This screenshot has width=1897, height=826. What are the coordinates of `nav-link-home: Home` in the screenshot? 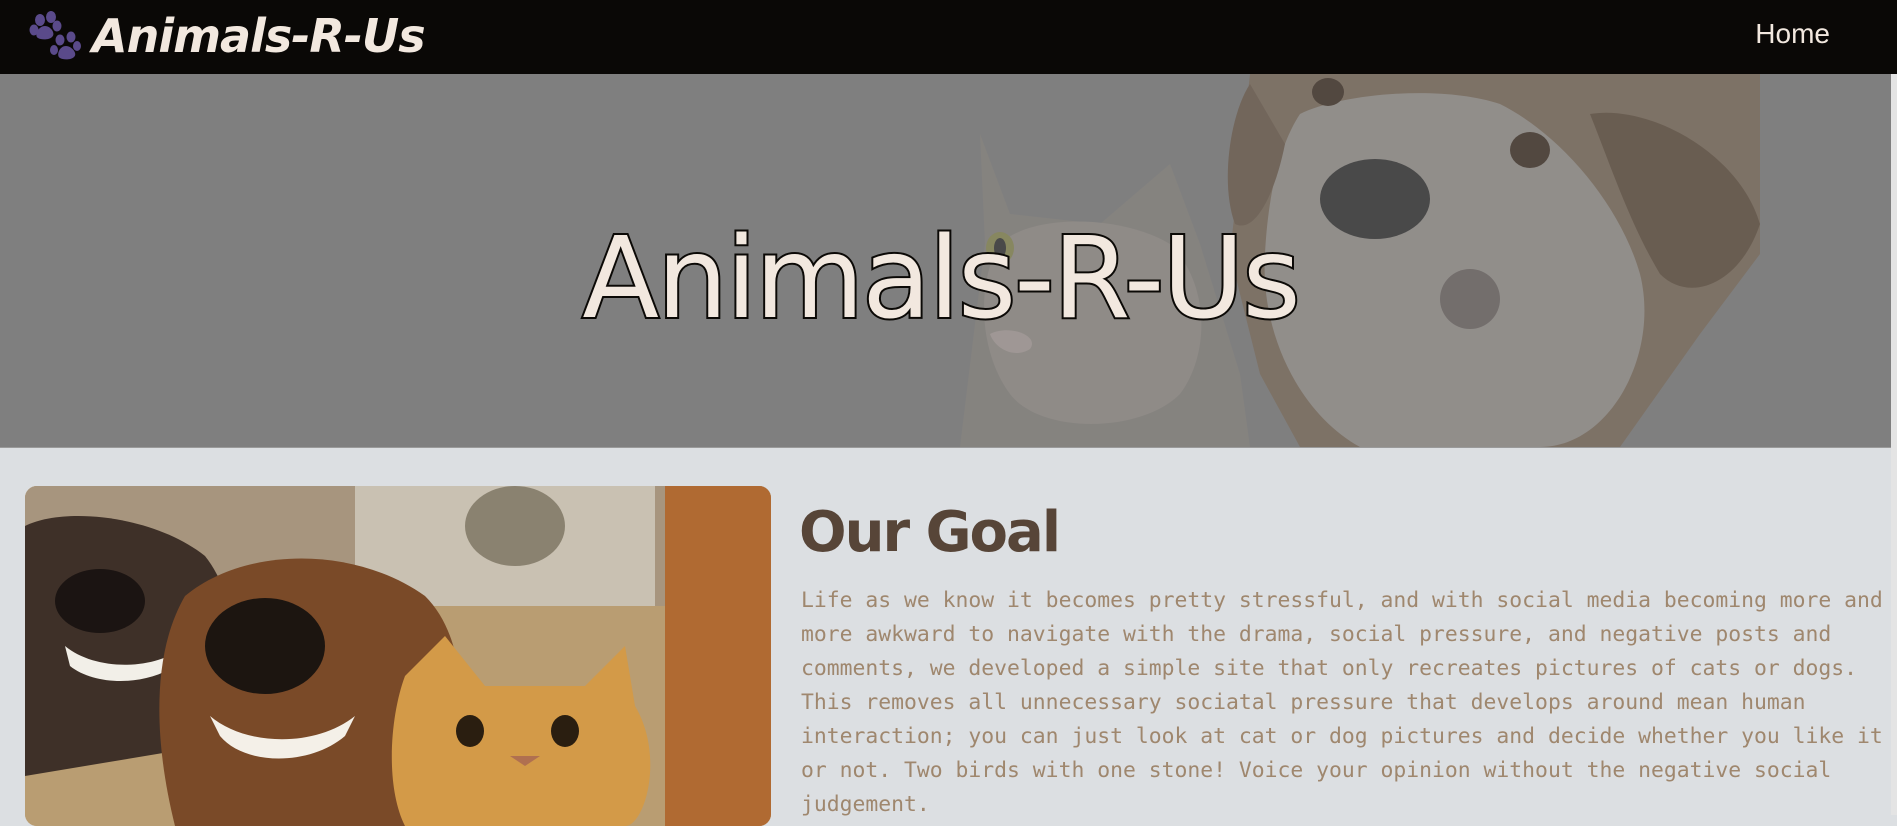 It's located at (1792, 34).